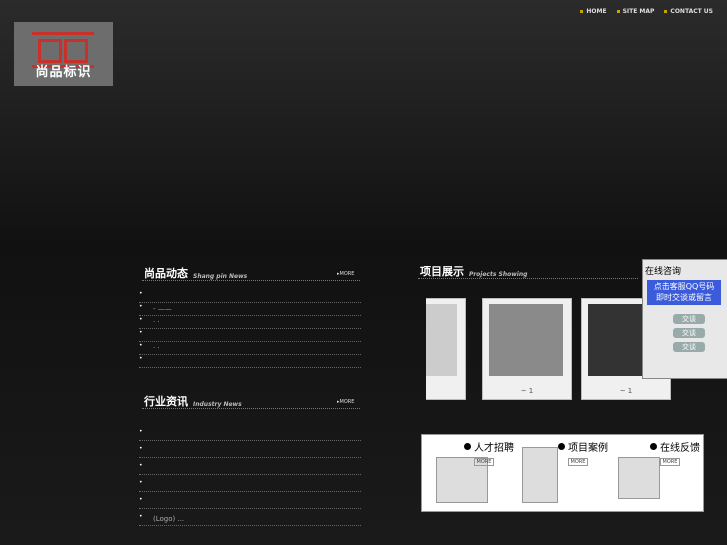  I want to click on news-divider, so click(251, 280).